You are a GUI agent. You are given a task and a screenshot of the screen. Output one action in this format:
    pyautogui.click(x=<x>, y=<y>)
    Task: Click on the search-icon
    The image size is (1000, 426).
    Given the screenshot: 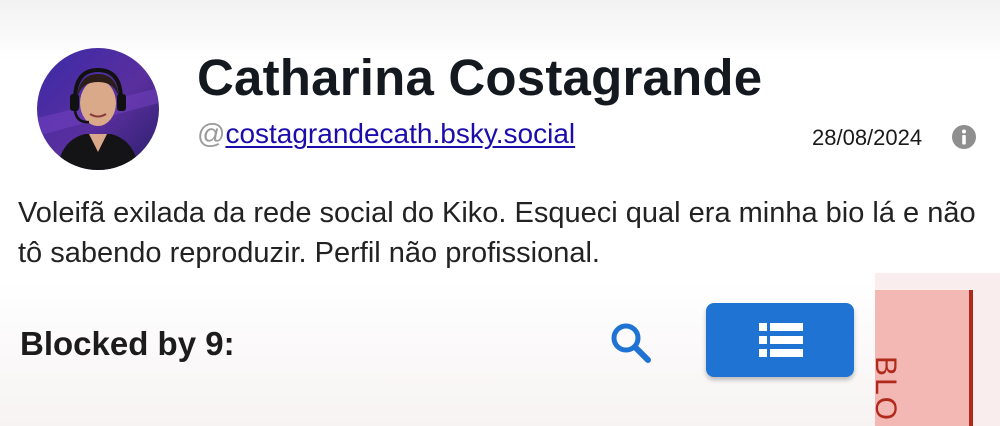 What is the action you would take?
    pyautogui.click(x=631, y=343)
    